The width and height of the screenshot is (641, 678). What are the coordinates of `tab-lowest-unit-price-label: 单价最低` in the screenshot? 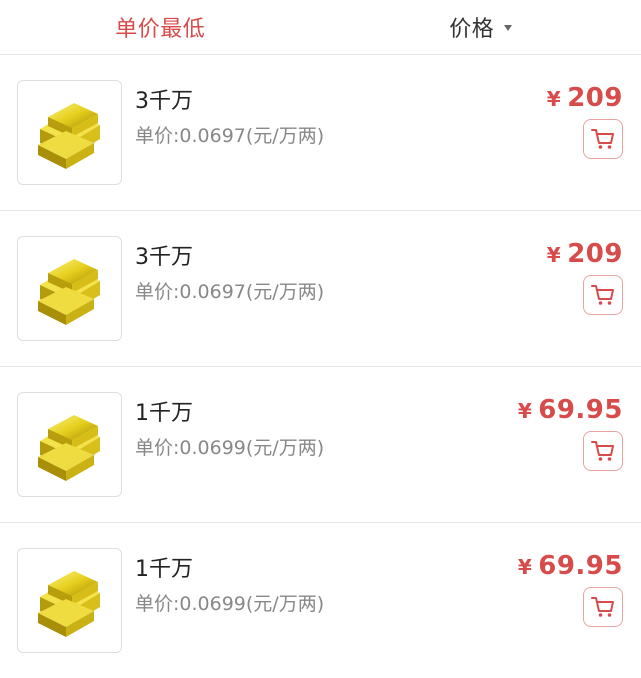 It's located at (160, 27).